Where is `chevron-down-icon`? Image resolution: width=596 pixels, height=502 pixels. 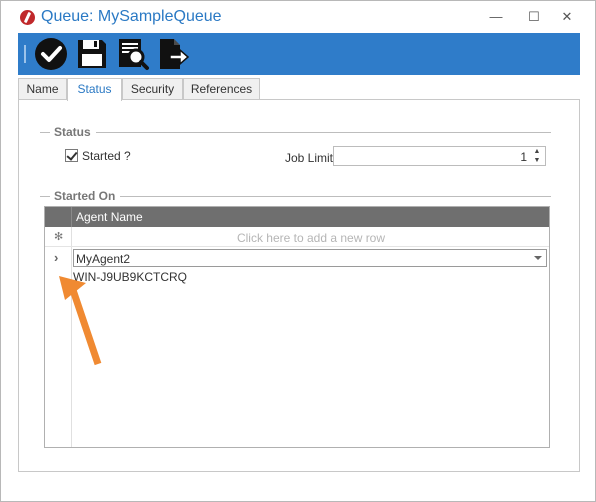 chevron-down-icon is located at coordinates (538, 258).